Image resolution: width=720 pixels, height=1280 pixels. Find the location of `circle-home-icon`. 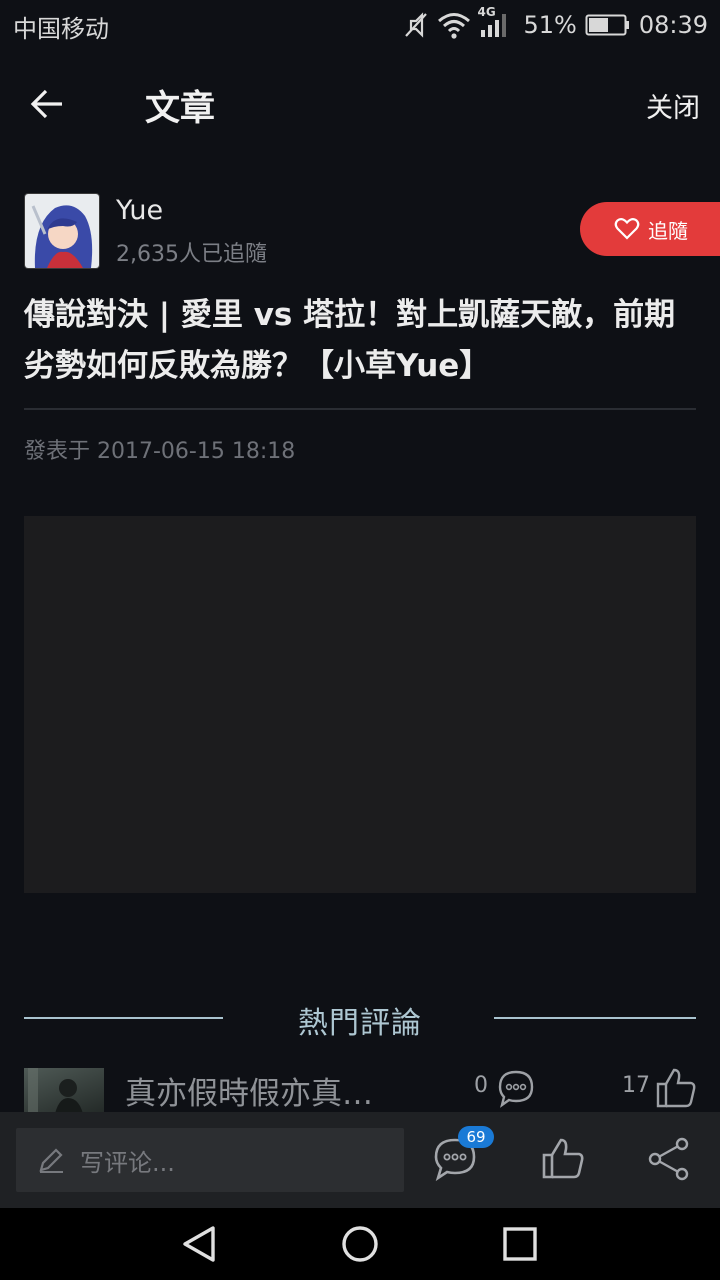

circle-home-icon is located at coordinates (360, 1244).